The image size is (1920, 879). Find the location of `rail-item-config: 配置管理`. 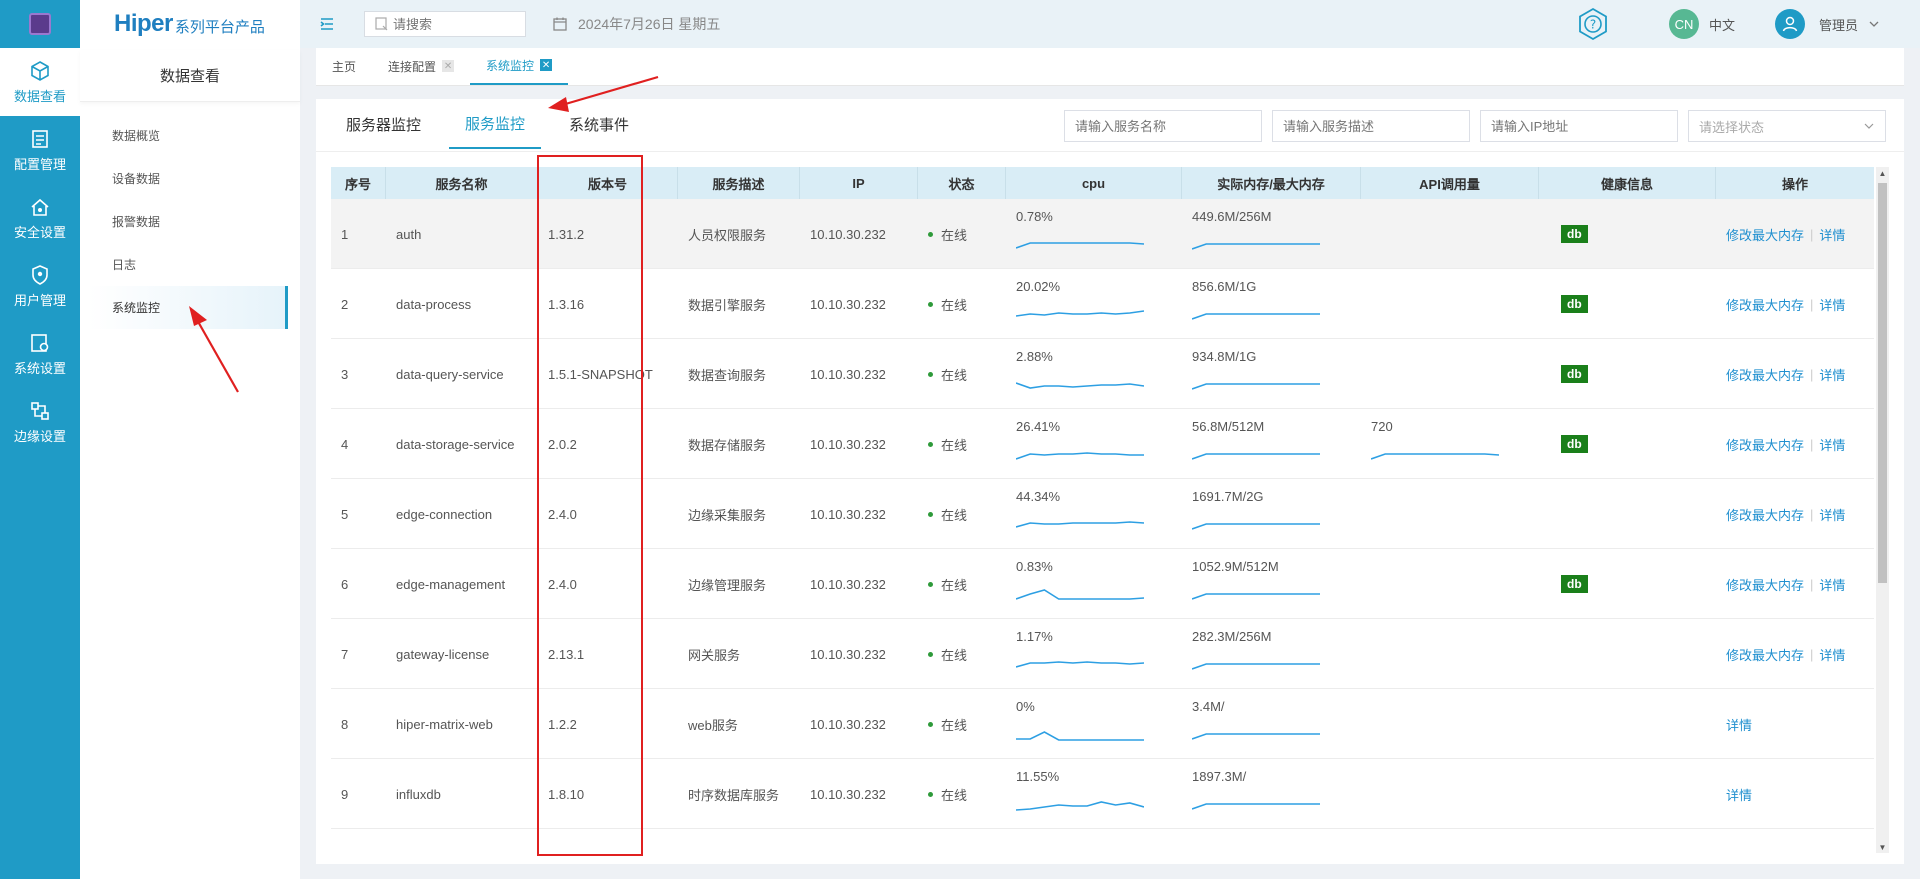

rail-item-config: 配置管理 is located at coordinates (40, 150).